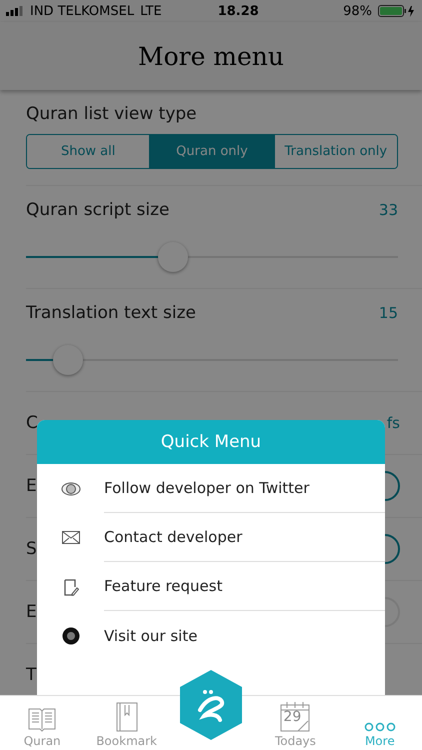 The width and height of the screenshot is (422, 750). What do you see at coordinates (112, 114) in the screenshot?
I see `setting-label: Quran list view type` at bounding box center [112, 114].